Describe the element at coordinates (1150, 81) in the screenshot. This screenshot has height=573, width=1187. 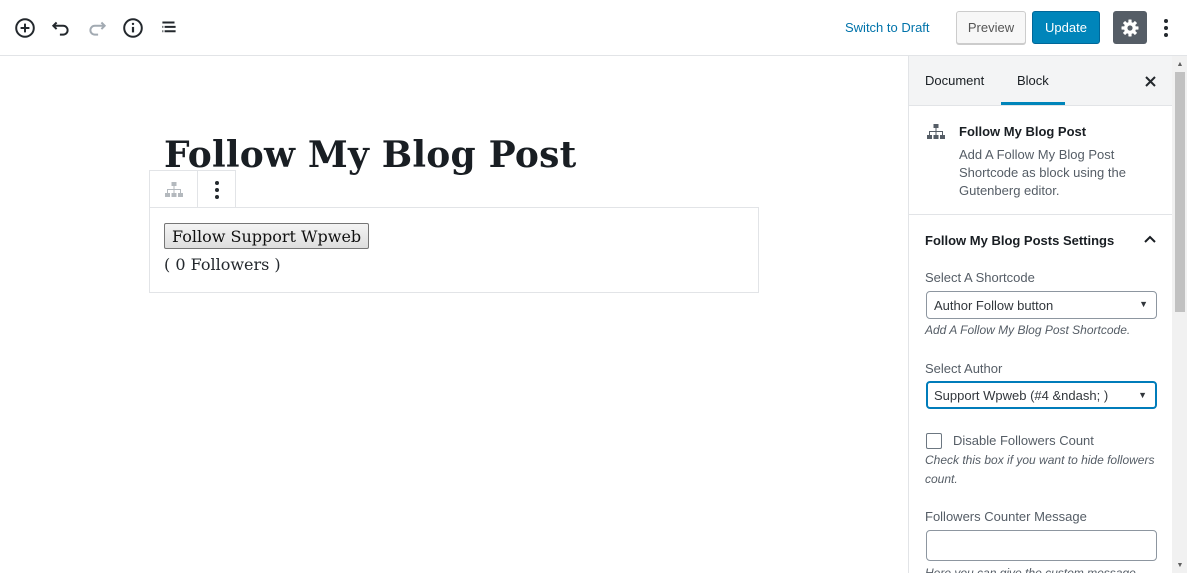
I see `close-icon` at that location.